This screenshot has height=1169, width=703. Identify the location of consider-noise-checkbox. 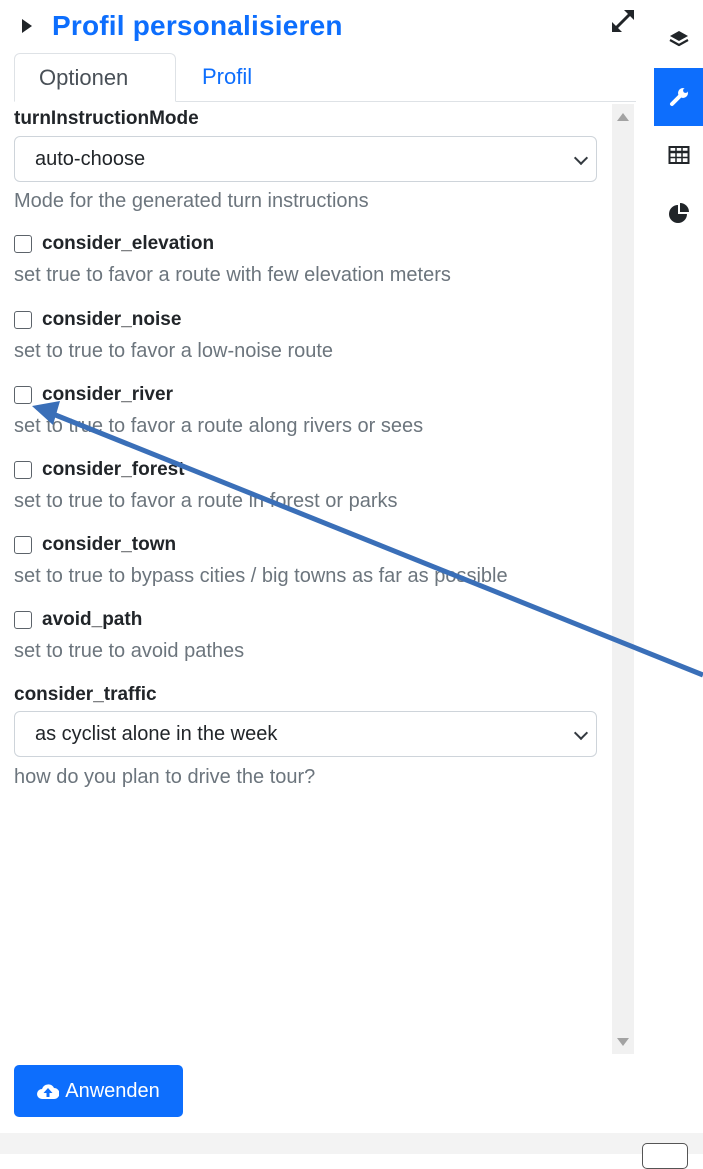
(23, 320).